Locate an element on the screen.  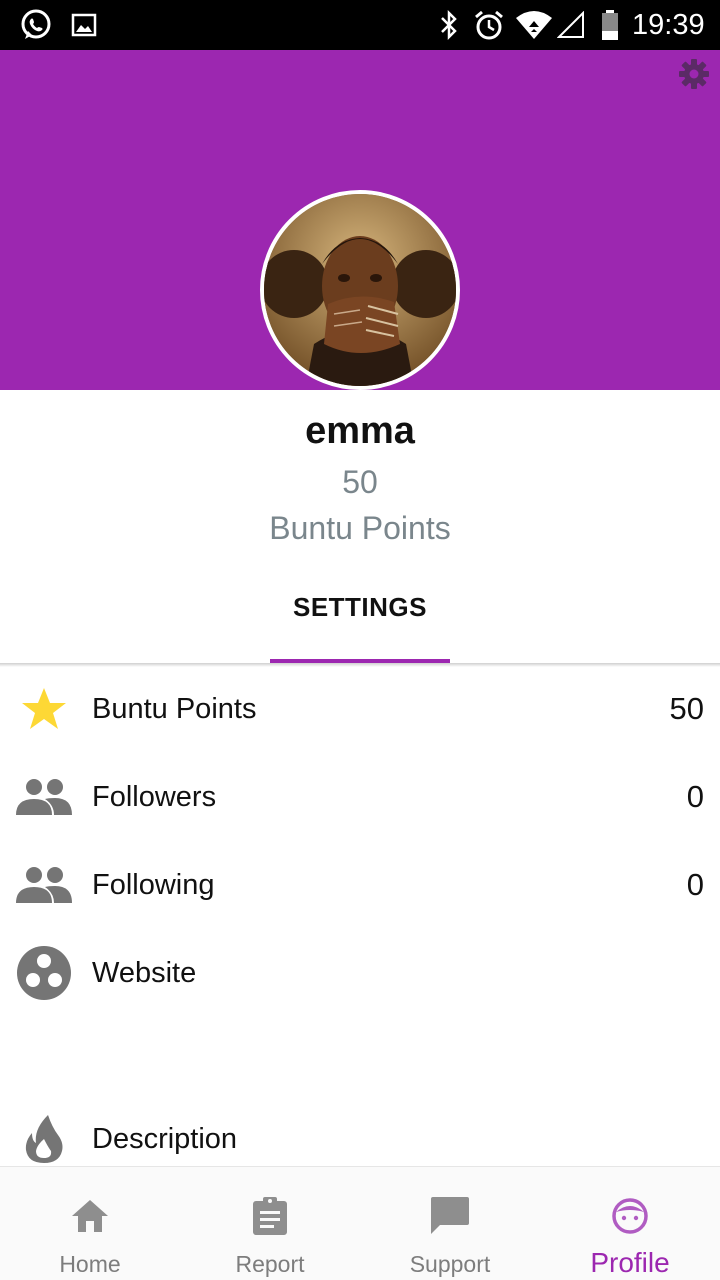
nav-home: Home is located at coordinates (90, 1223).